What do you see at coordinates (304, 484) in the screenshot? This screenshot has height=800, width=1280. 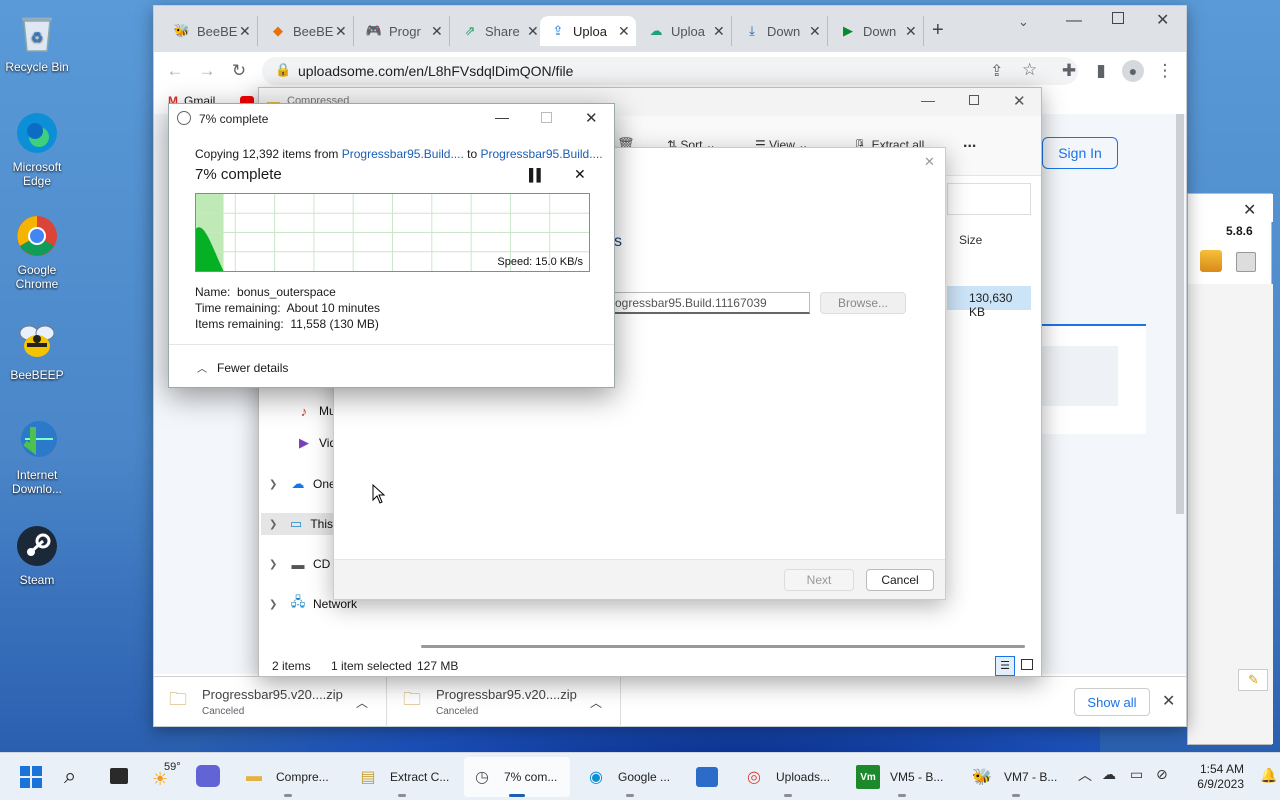 I see `tree-item-onedrive: ❯ ☁ OneI` at bounding box center [304, 484].